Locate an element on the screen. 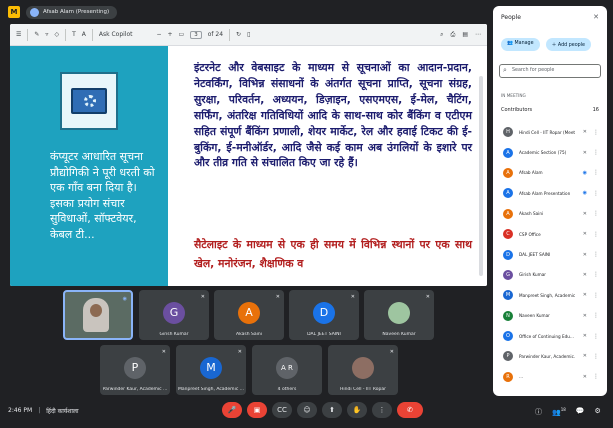 The image size is (613, 428). more-options-button: ⋮ is located at coordinates (382, 410).